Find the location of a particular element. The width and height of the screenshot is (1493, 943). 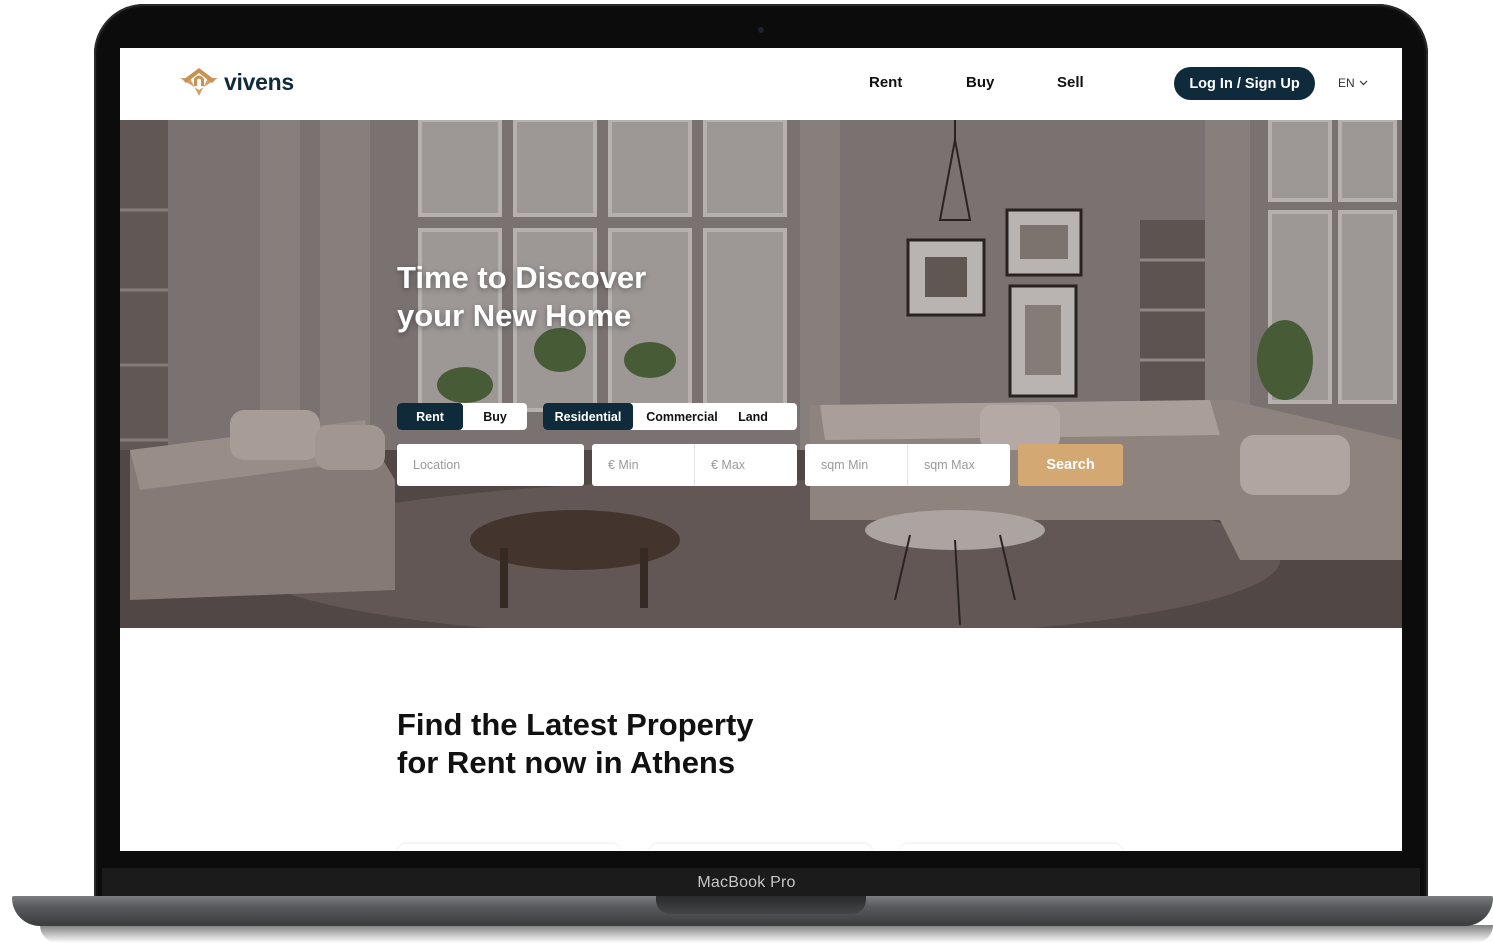

area-range-field is located at coordinates (907, 465).